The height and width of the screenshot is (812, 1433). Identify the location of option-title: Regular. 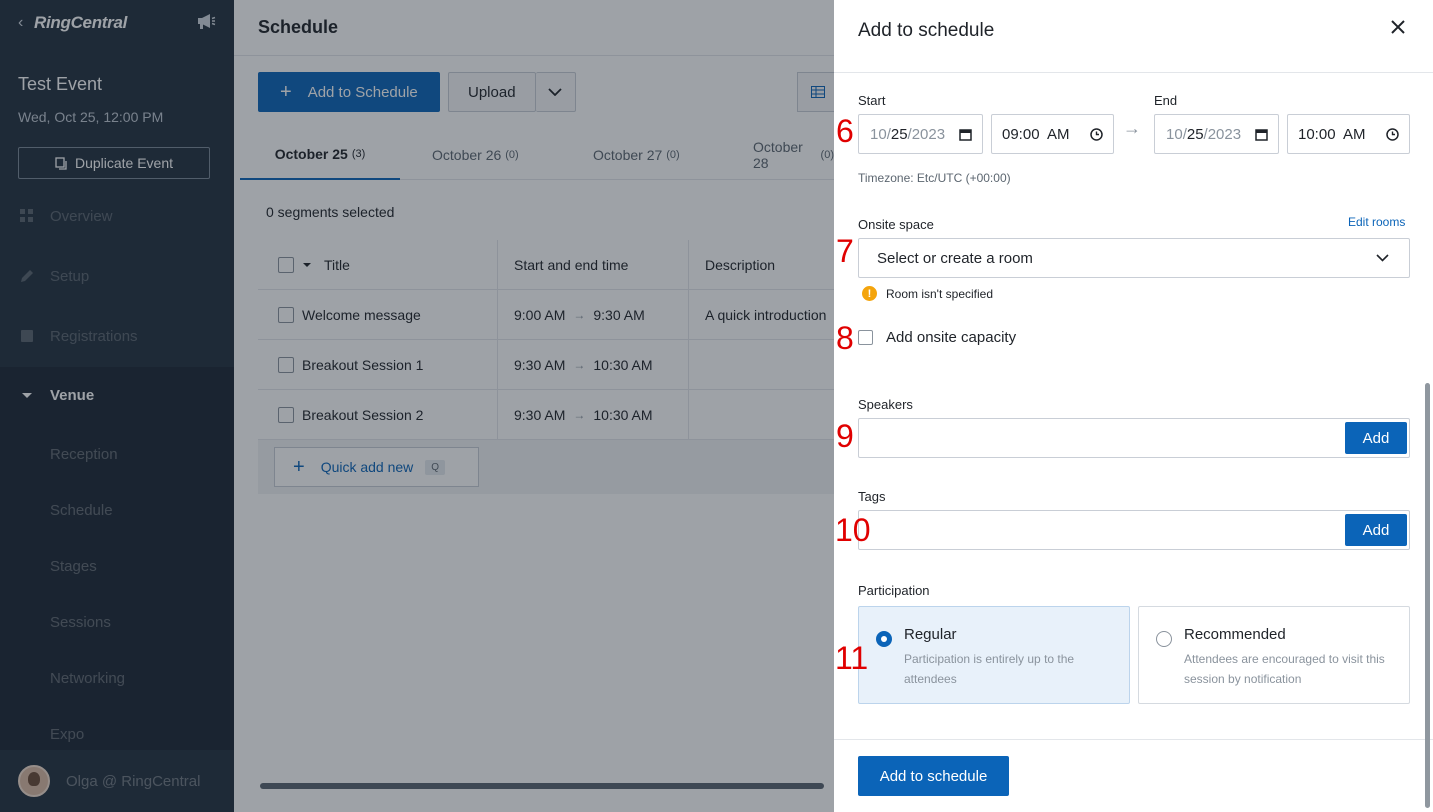
(930, 634).